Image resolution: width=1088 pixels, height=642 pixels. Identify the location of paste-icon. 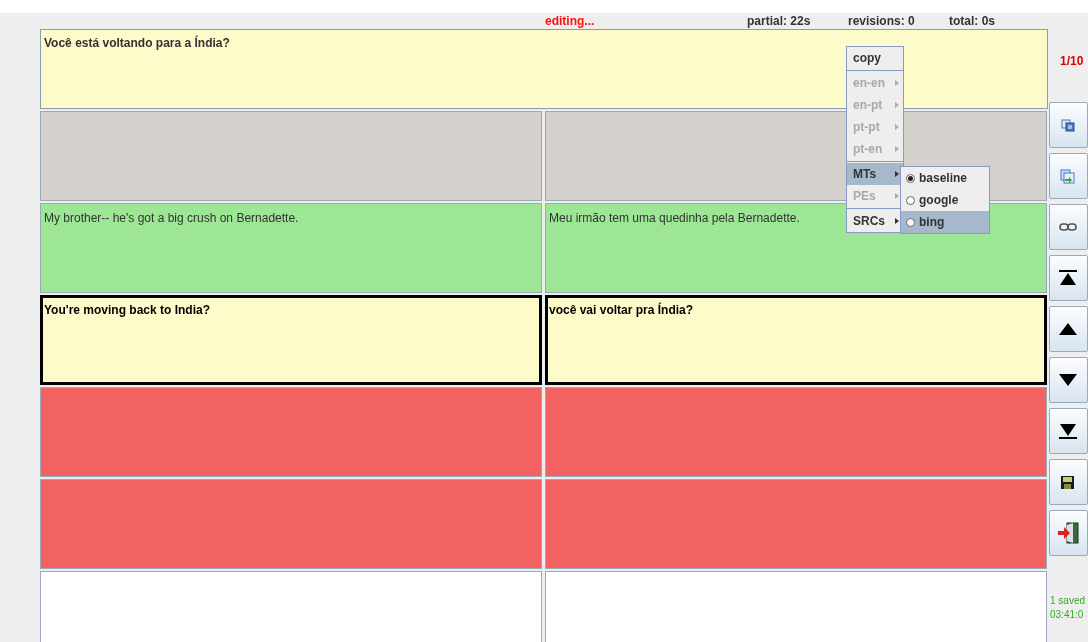
(1067, 176).